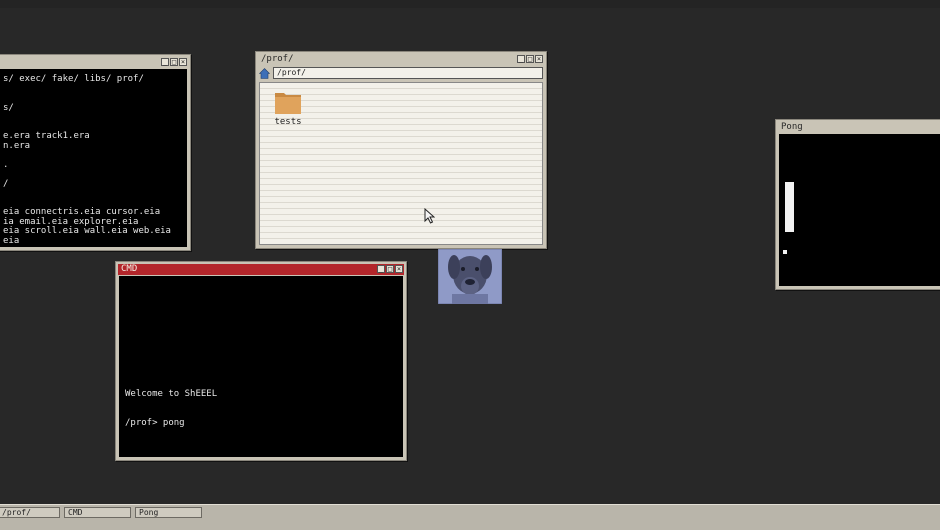 The image size is (940, 530). What do you see at coordinates (277, 59) in the screenshot?
I see `explorer-title: /prof/` at bounding box center [277, 59].